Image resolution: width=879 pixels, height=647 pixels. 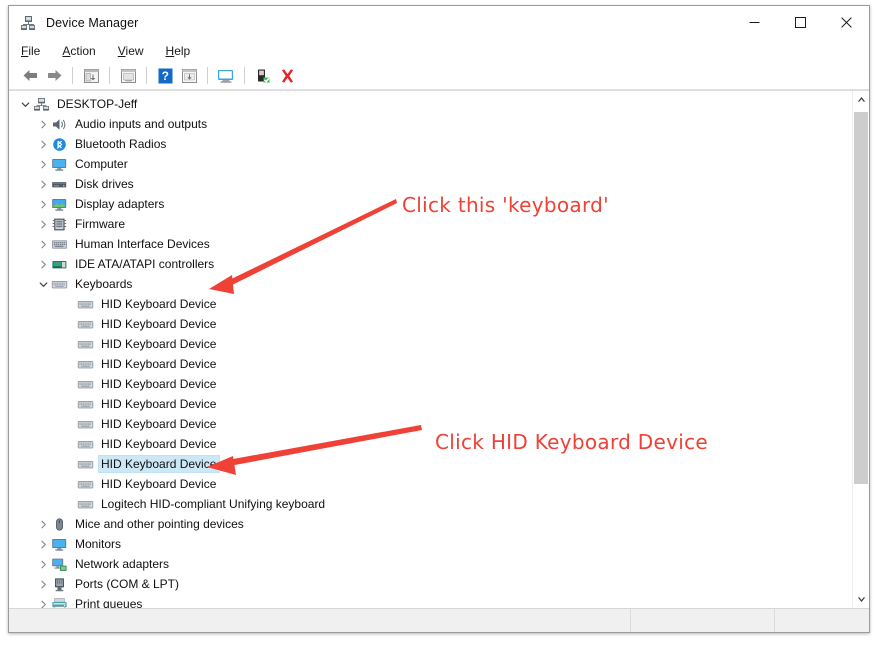 What do you see at coordinates (121, 144) in the screenshot?
I see `tree-item-label: Bluetooth Radios` at bounding box center [121, 144].